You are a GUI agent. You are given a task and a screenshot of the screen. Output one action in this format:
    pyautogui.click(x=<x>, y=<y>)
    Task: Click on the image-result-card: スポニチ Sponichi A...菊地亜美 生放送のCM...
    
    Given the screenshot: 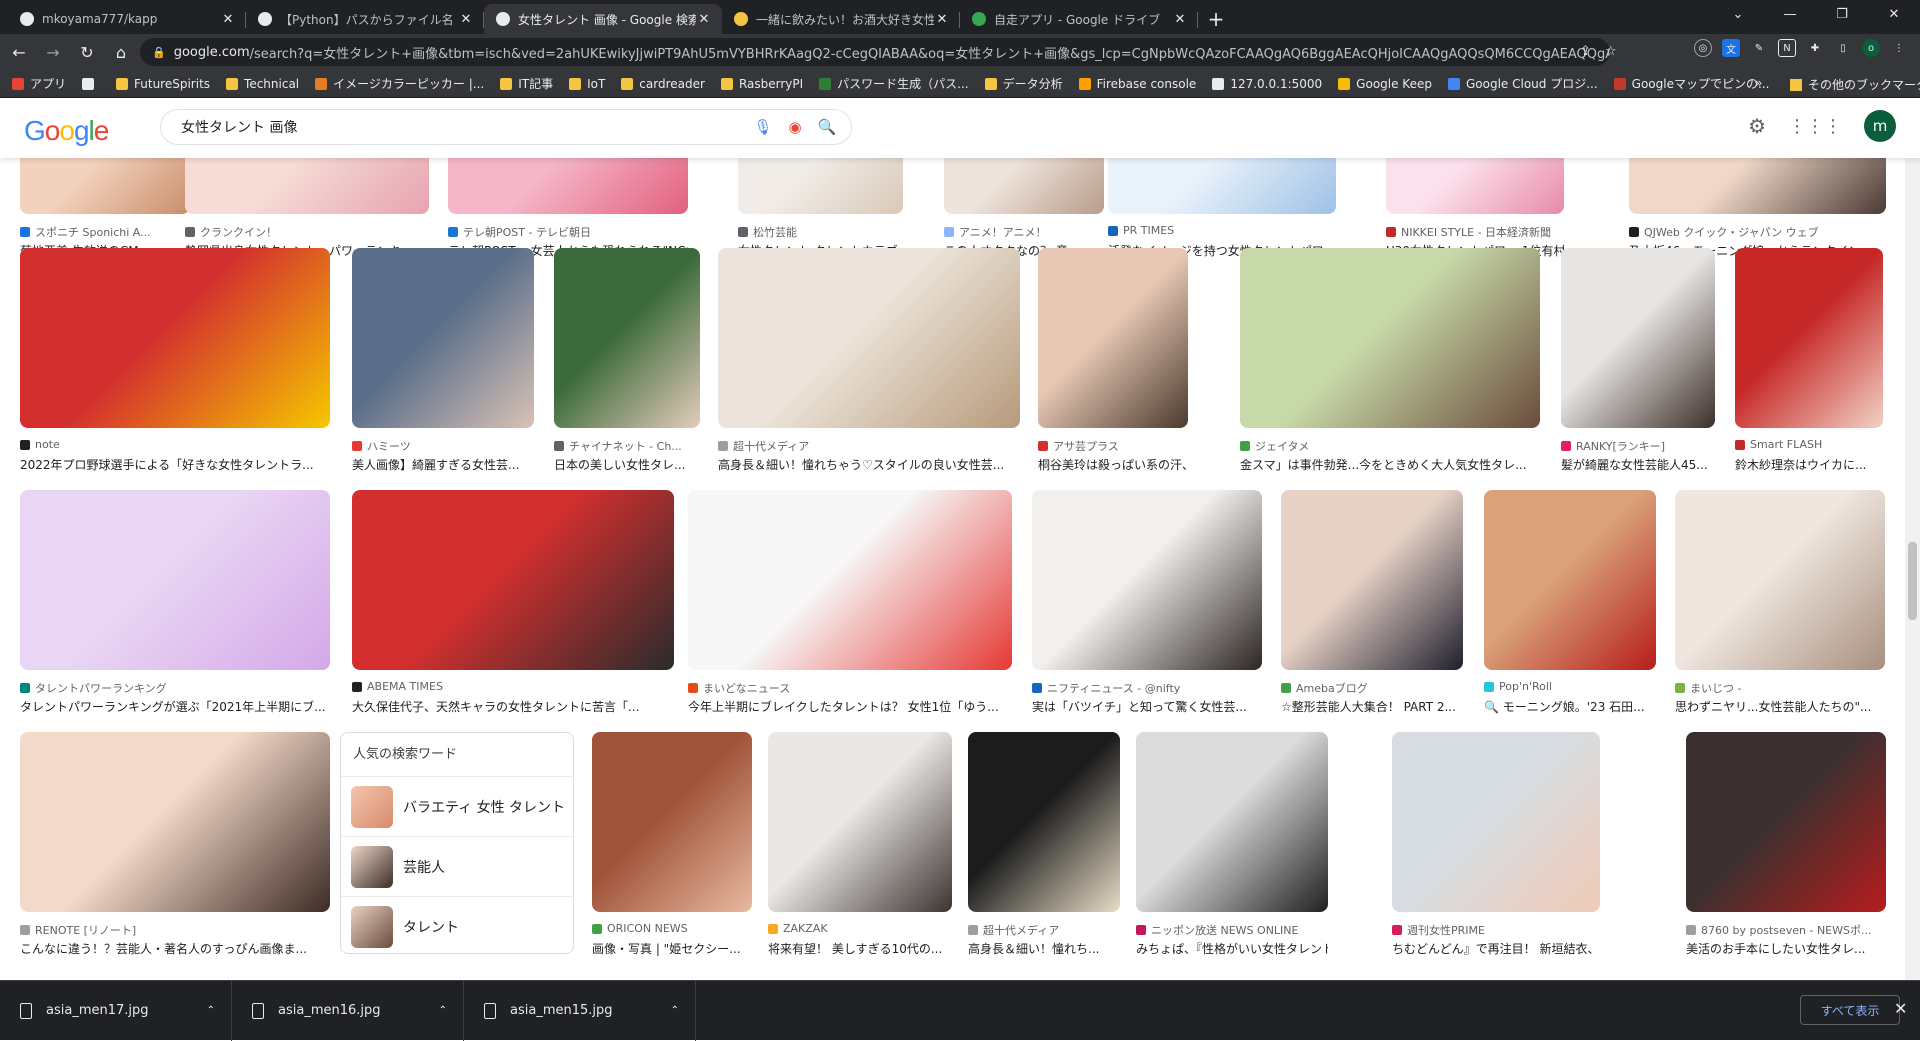 What is the action you would take?
    pyautogui.click(x=105, y=209)
    